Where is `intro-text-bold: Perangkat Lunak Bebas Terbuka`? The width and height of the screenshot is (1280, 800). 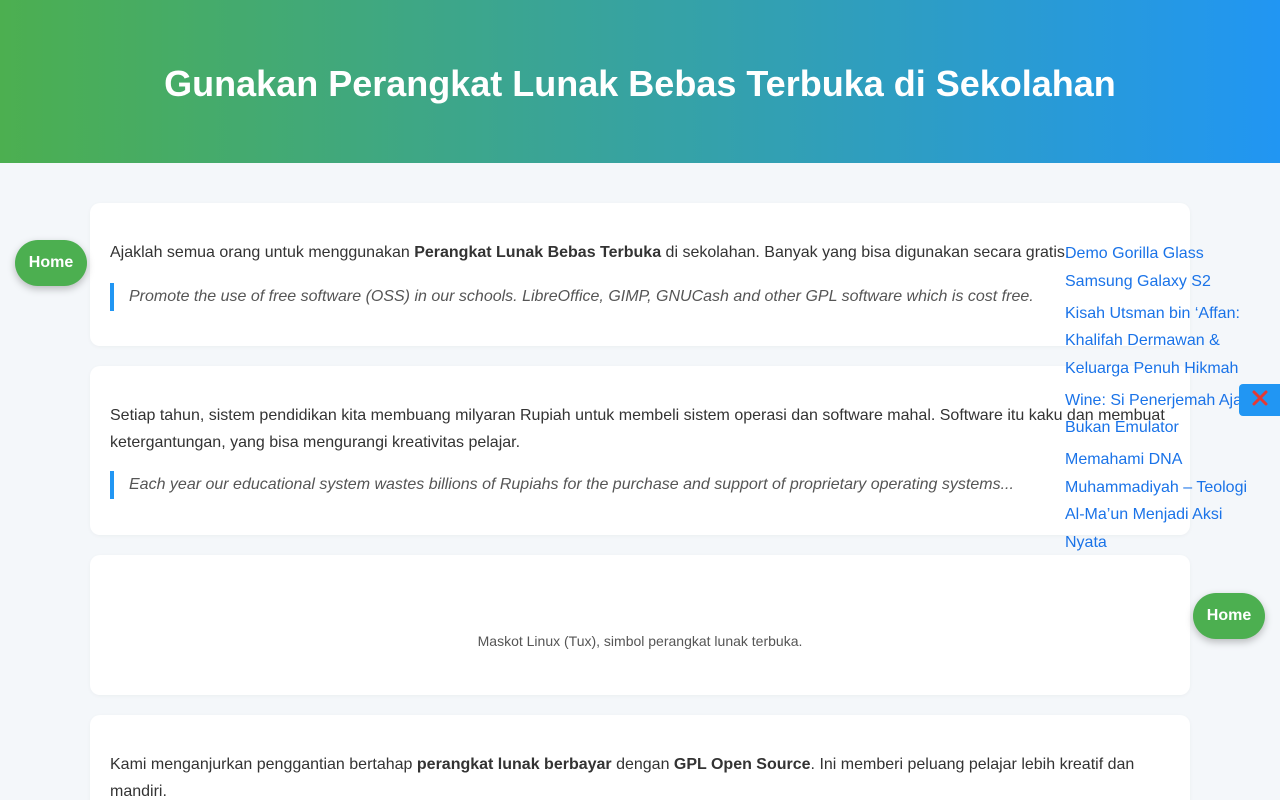 intro-text-bold: Perangkat Lunak Bebas Terbuka is located at coordinates (538, 252).